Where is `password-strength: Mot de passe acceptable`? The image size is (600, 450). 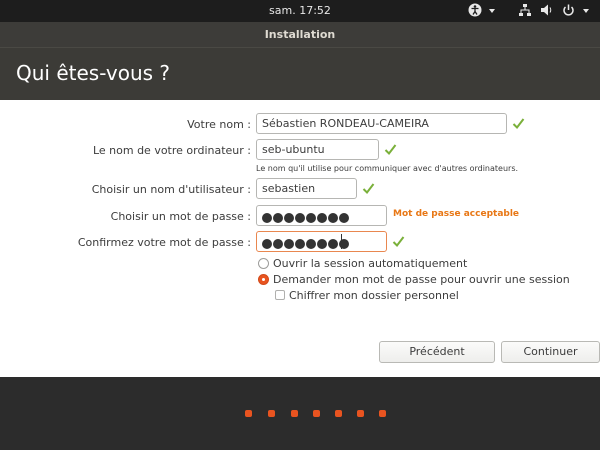
password-strength: Mot de passe acceptable is located at coordinates (456, 214).